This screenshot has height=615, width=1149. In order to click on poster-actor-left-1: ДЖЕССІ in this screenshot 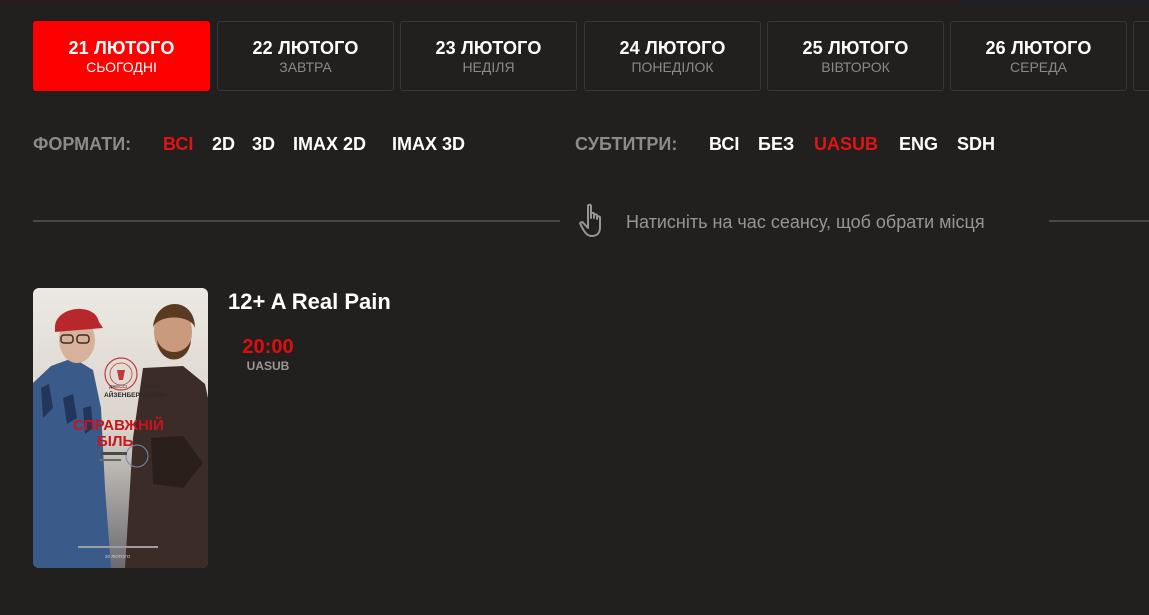, I will do `click(118, 386)`.